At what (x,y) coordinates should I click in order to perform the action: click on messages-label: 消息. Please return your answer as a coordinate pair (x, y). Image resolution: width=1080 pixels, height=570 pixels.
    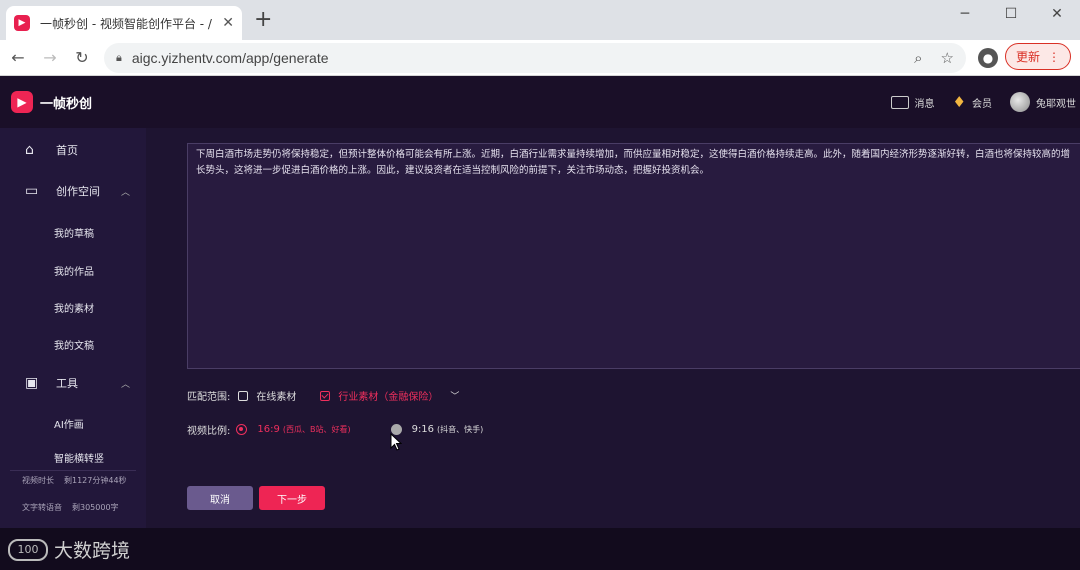
    Looking at the image, I should click on (924, 104).